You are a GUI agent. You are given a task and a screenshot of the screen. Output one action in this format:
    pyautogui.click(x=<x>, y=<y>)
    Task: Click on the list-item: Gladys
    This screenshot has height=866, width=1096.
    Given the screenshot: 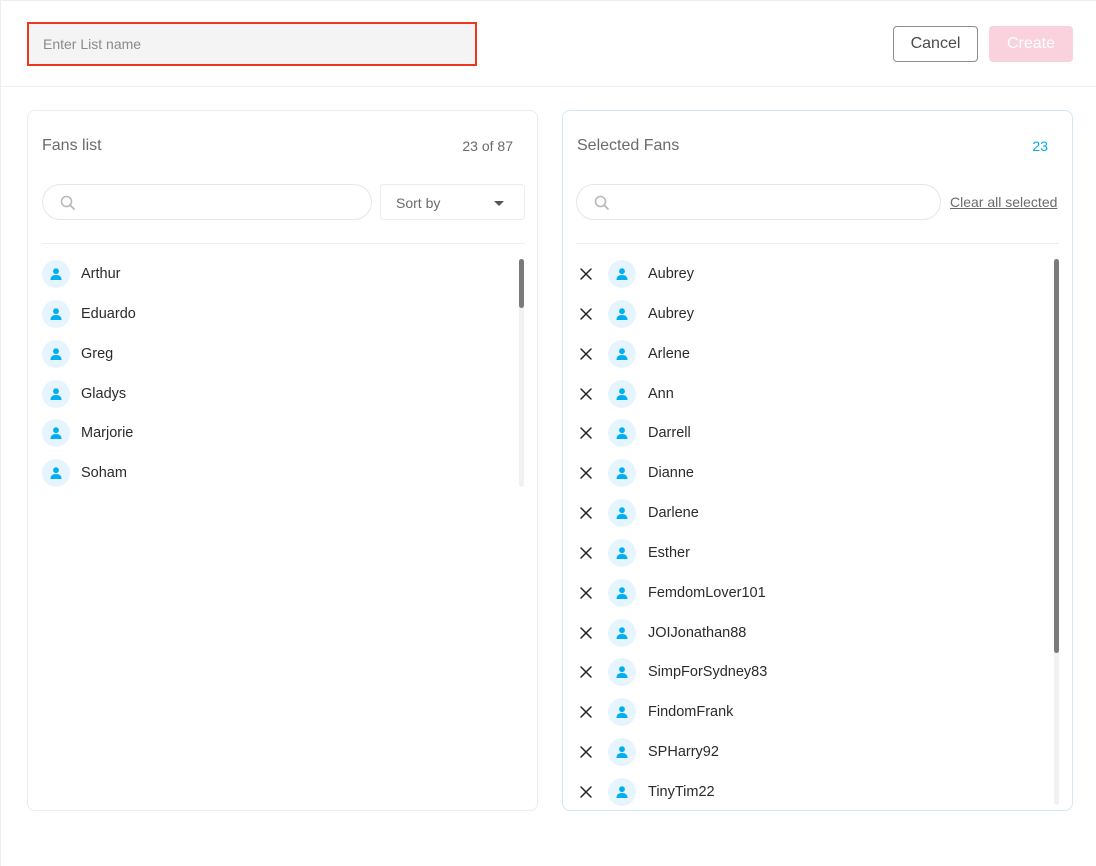 What is the action you would take?
    pyautogui.click(x=282, y=394)
    